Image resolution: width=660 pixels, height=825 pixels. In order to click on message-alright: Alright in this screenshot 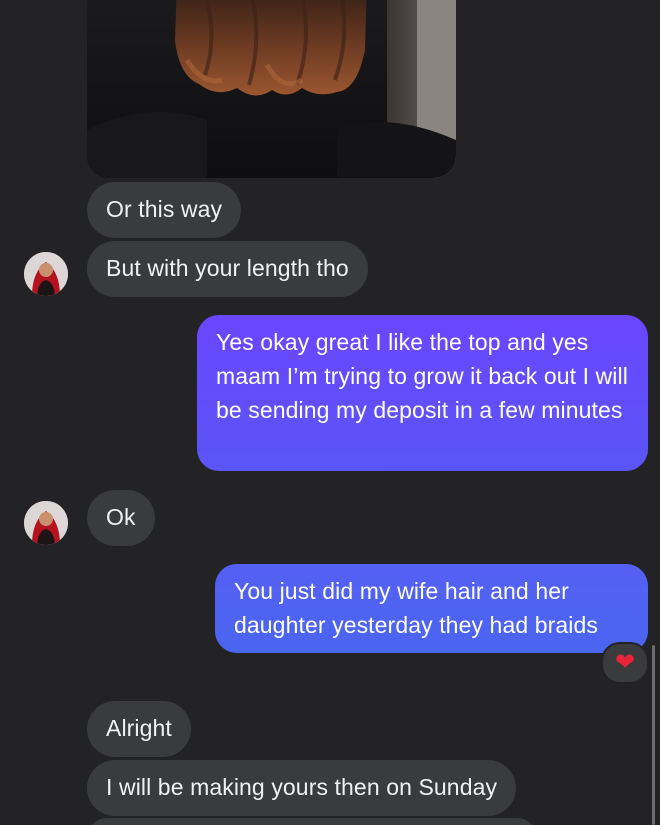, I will do `click(139, 729)`.